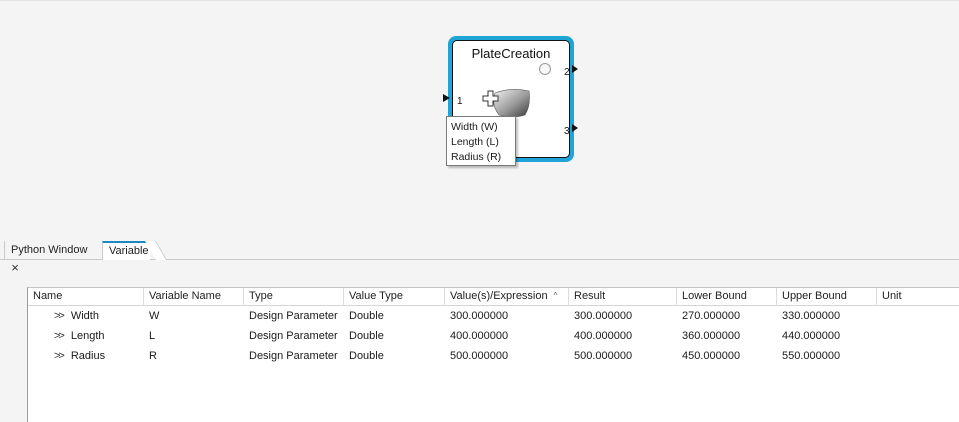 The image size is (959, 422). Describe the element at coordinates (479, 249) in the screenshot. I see `panel-tabbar: Python Window Variable` at that location.